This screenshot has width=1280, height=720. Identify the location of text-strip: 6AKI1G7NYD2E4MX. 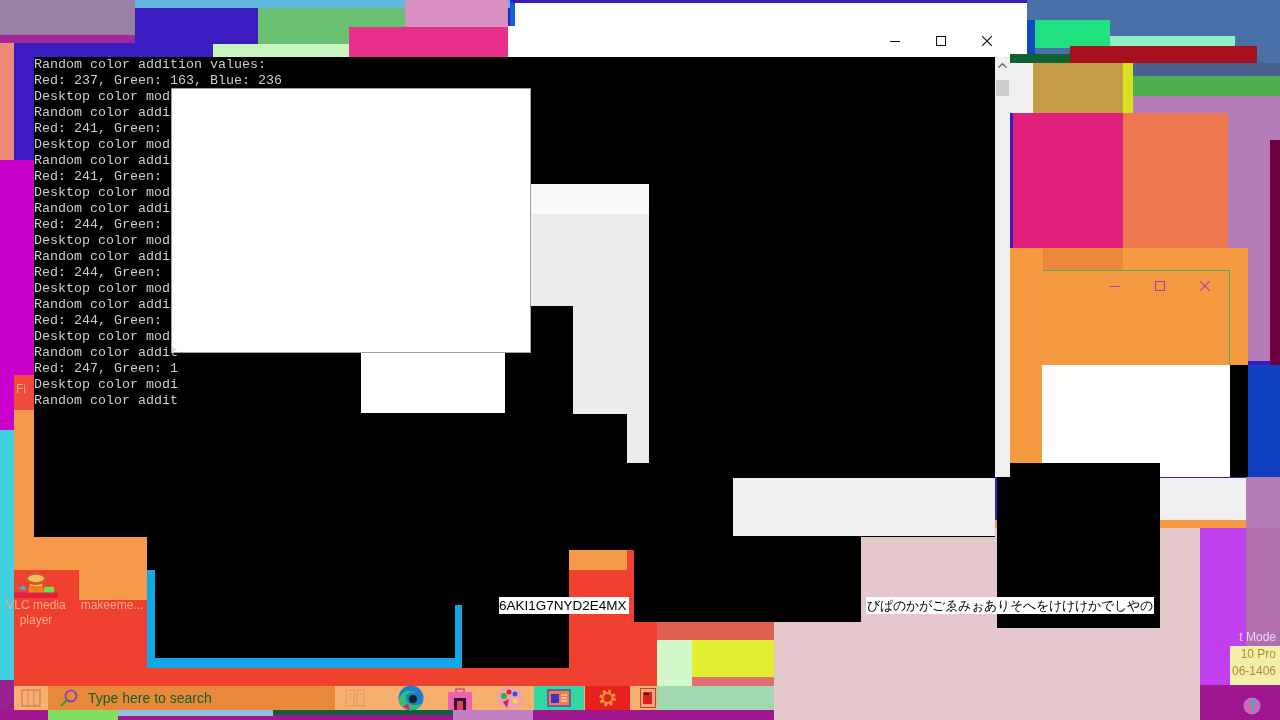
(564, 605).